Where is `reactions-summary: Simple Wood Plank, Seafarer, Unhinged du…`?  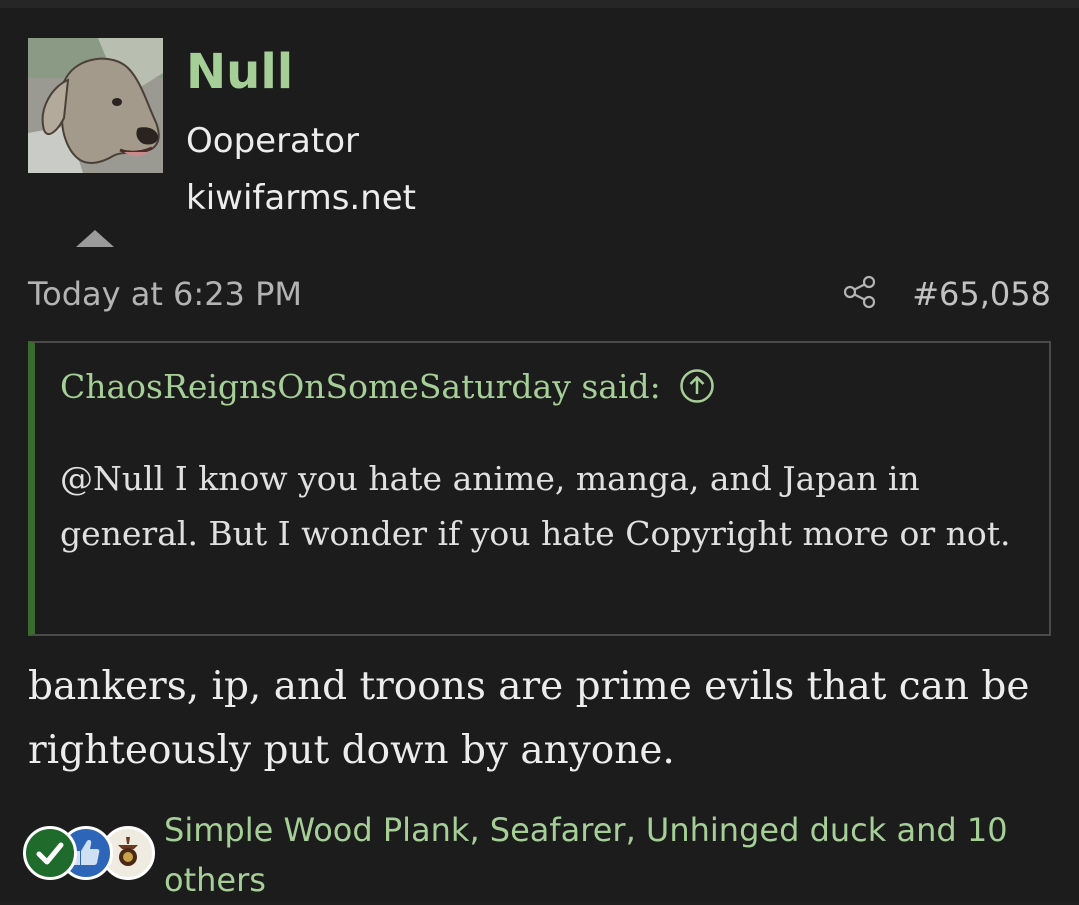 reactions-summary: Simple Wood Plank, Seafarer, Unhinged du… is located at coordinates (609, 855).